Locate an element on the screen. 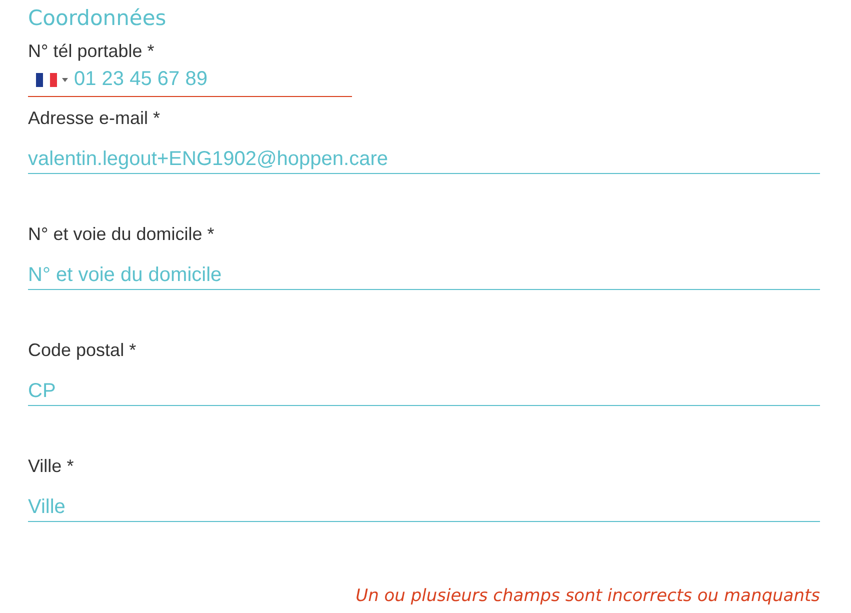 The width and height of the screenshot is (851, 613). field-label: Ville * is located at coordinates (51, 466).